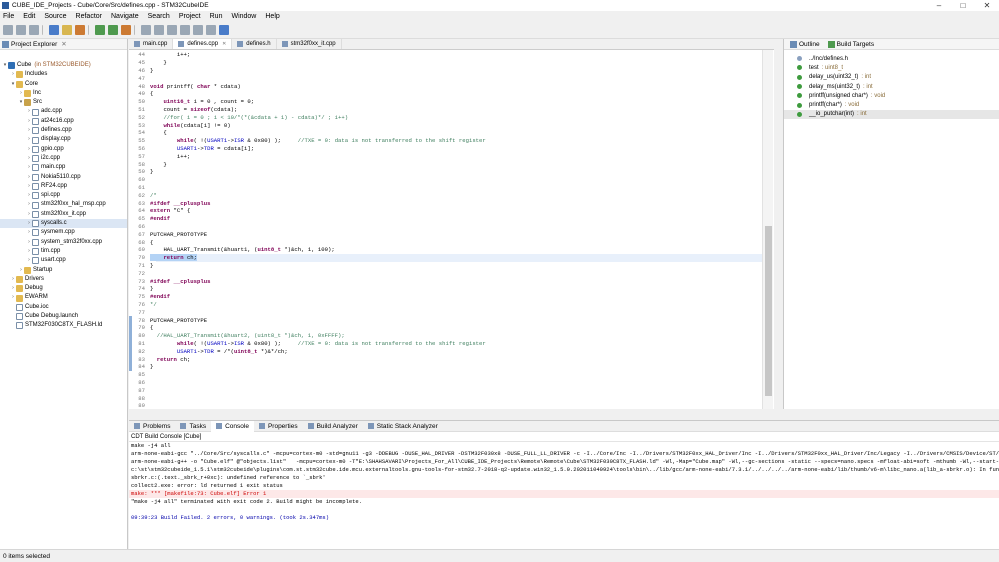 This screenshot has height=562, width=999. Describe the element at coordinates (834, 77) in the screenshot. I see `outline-item-label: delay_us(uint32_t)` at that location.